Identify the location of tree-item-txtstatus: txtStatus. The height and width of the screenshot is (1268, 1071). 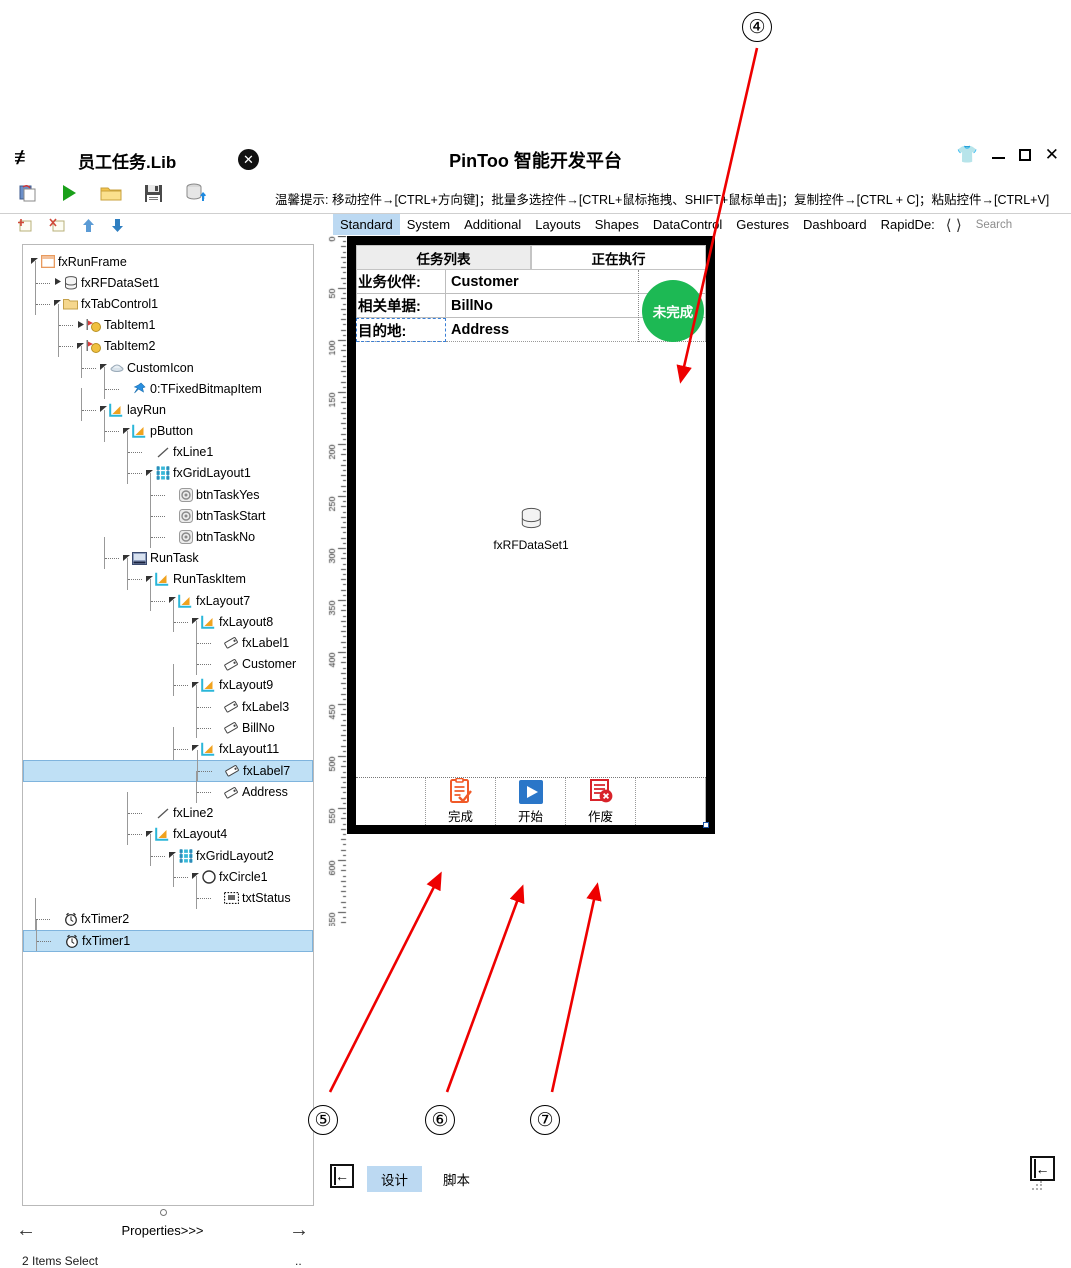
(168, 892).